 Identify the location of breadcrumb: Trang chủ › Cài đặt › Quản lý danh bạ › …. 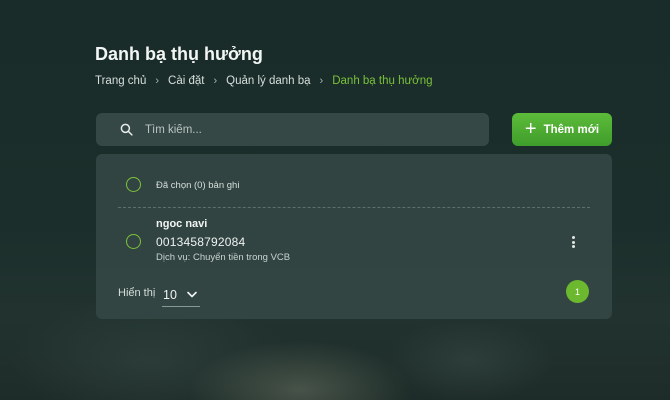
(264, 81).